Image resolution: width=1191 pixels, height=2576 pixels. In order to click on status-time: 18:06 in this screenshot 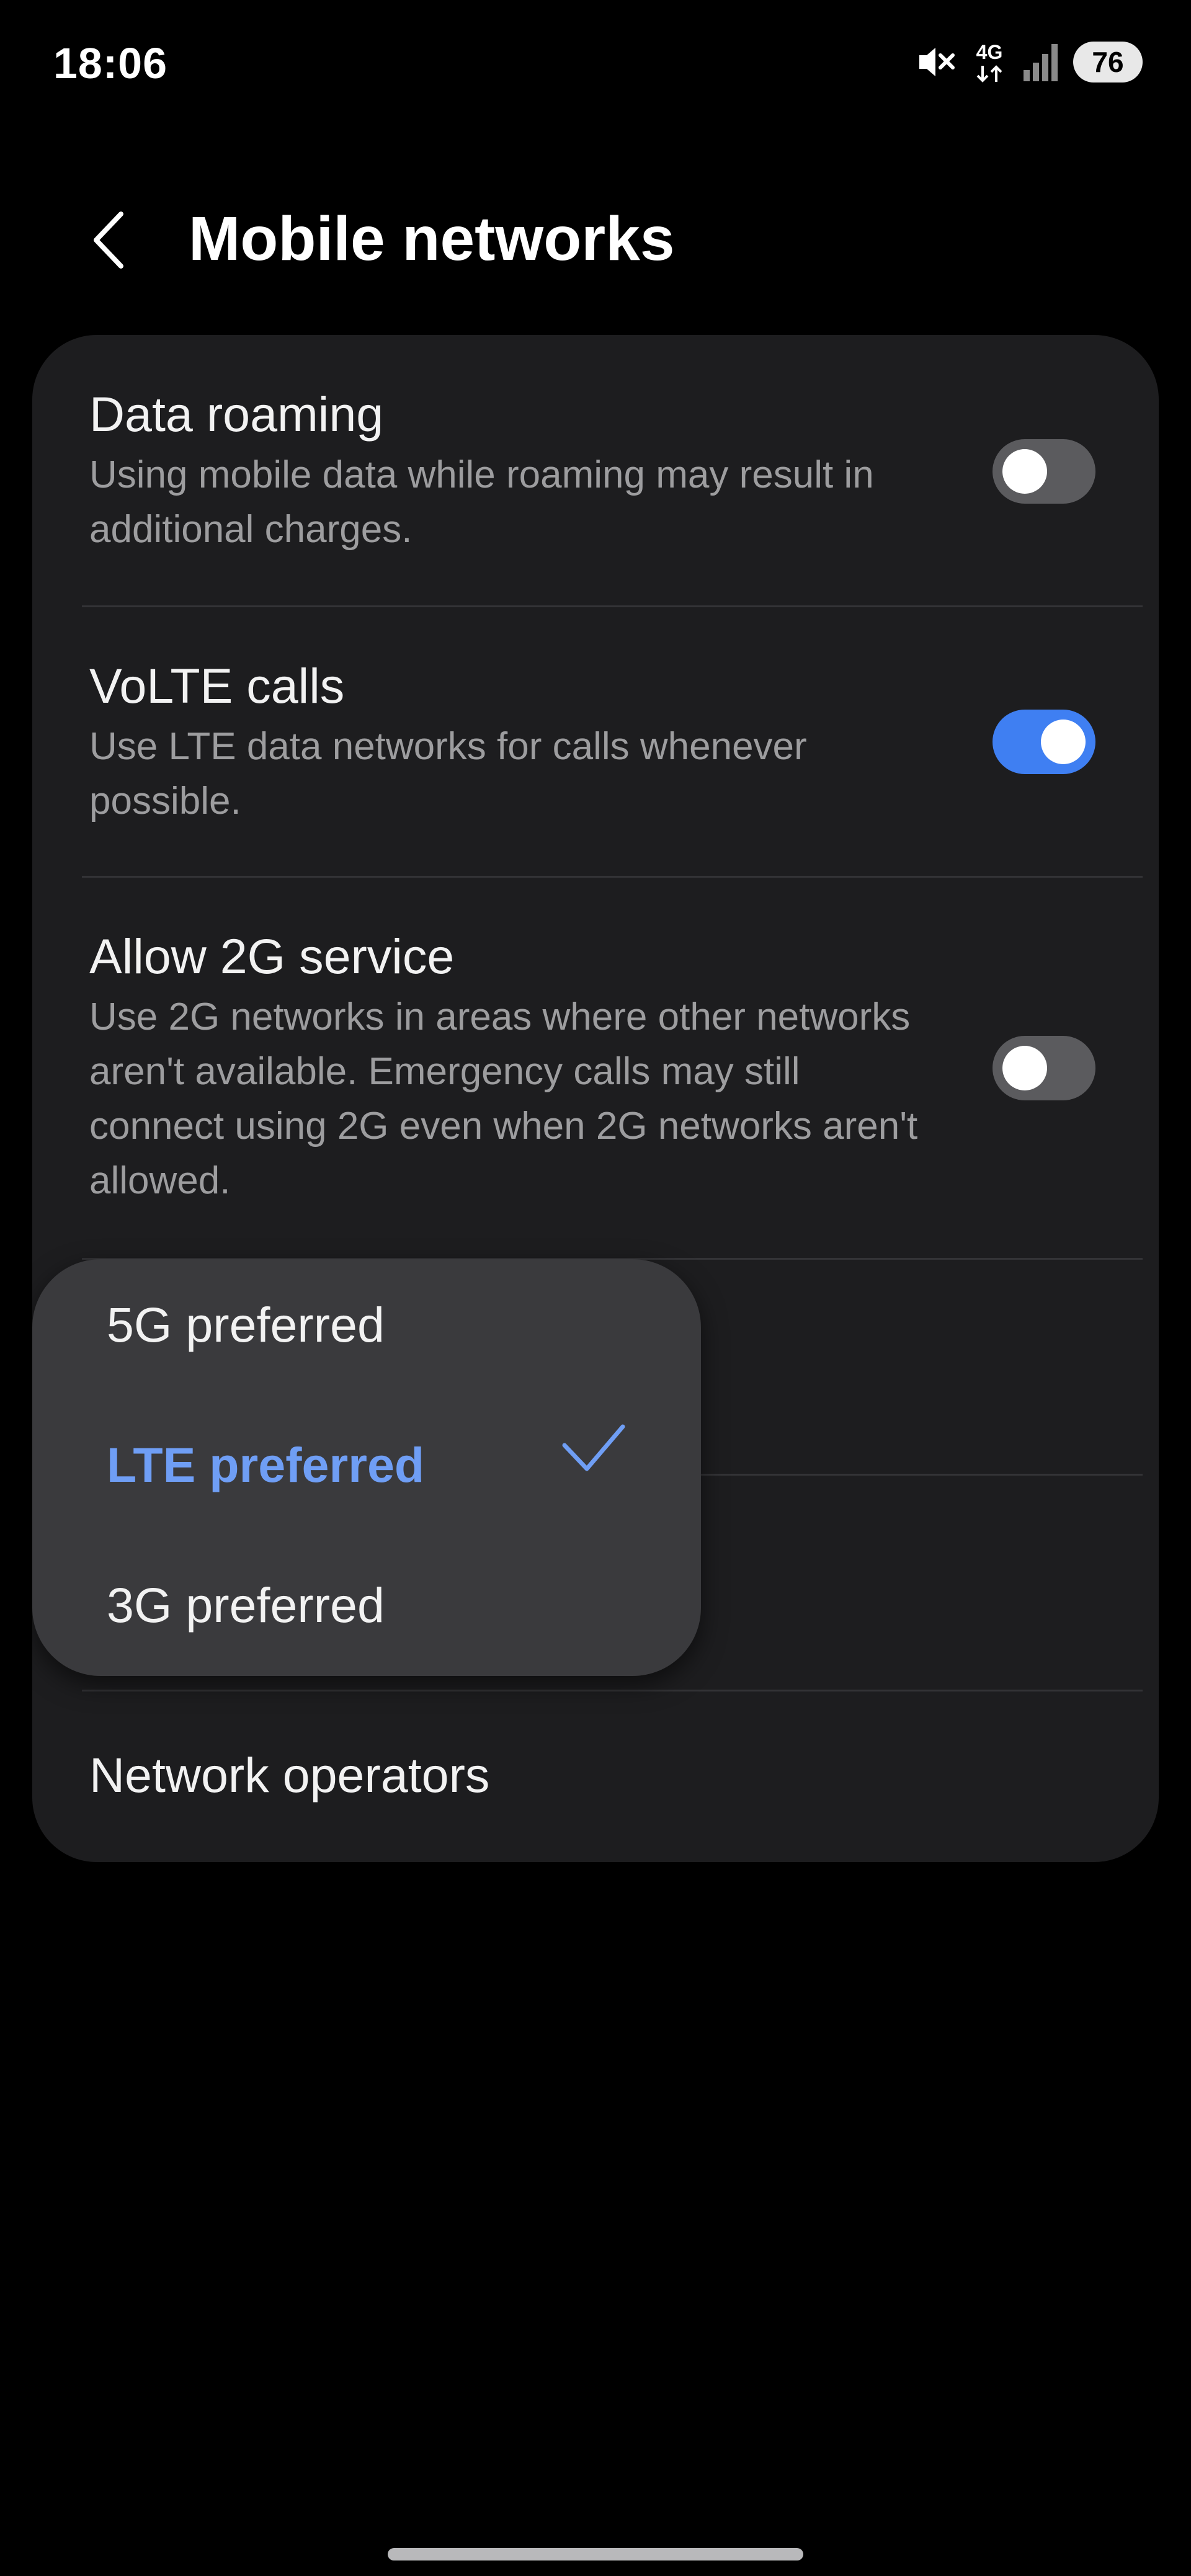, I will do `click(111, 63)`.